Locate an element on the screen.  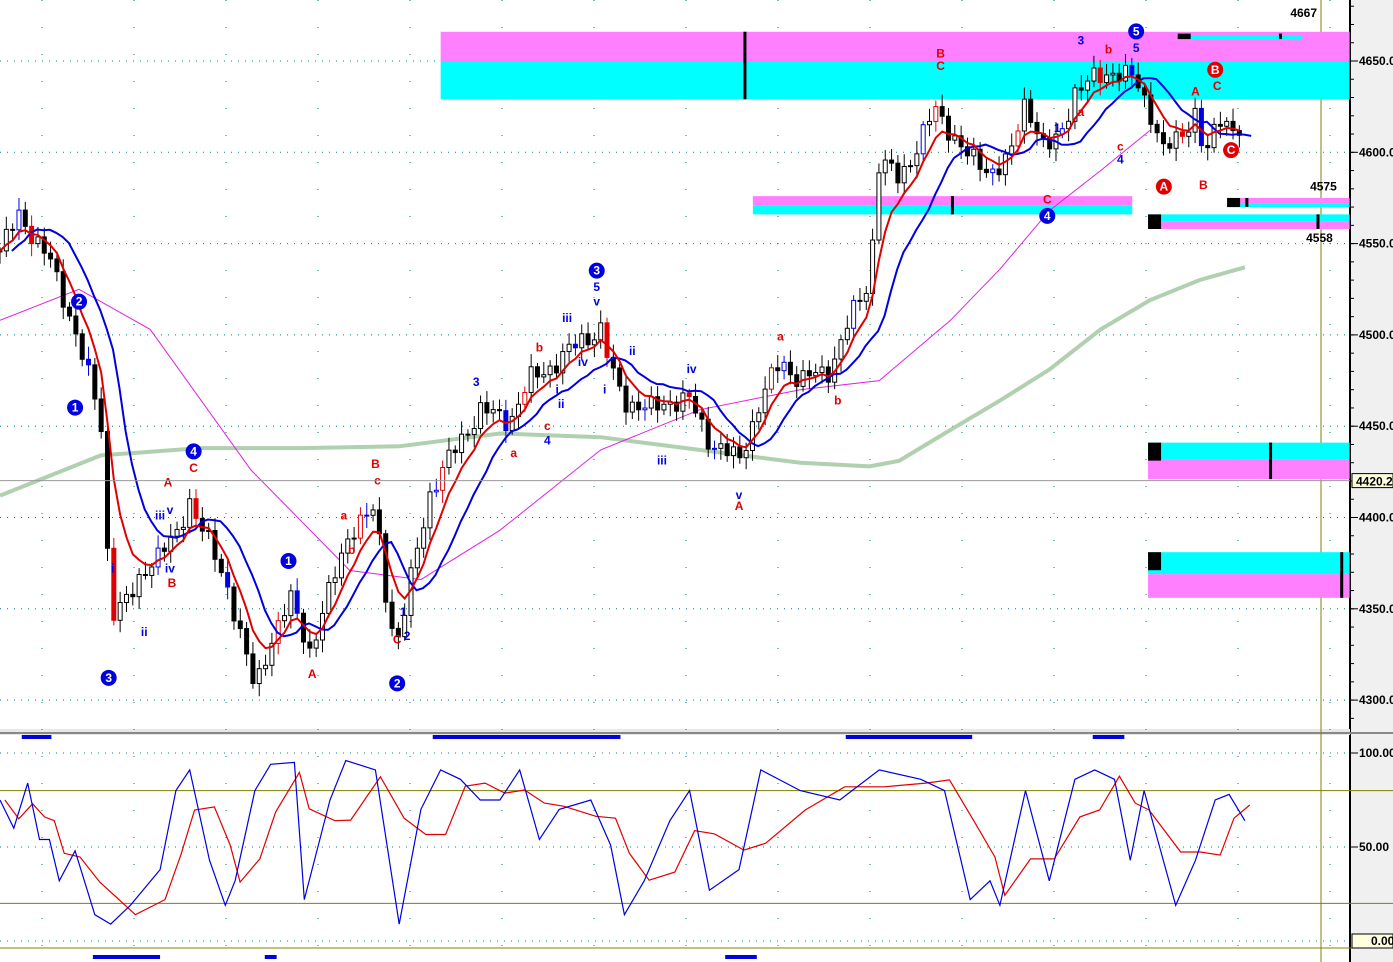
signal-bar-bottom is located at coordinates (270, 957).